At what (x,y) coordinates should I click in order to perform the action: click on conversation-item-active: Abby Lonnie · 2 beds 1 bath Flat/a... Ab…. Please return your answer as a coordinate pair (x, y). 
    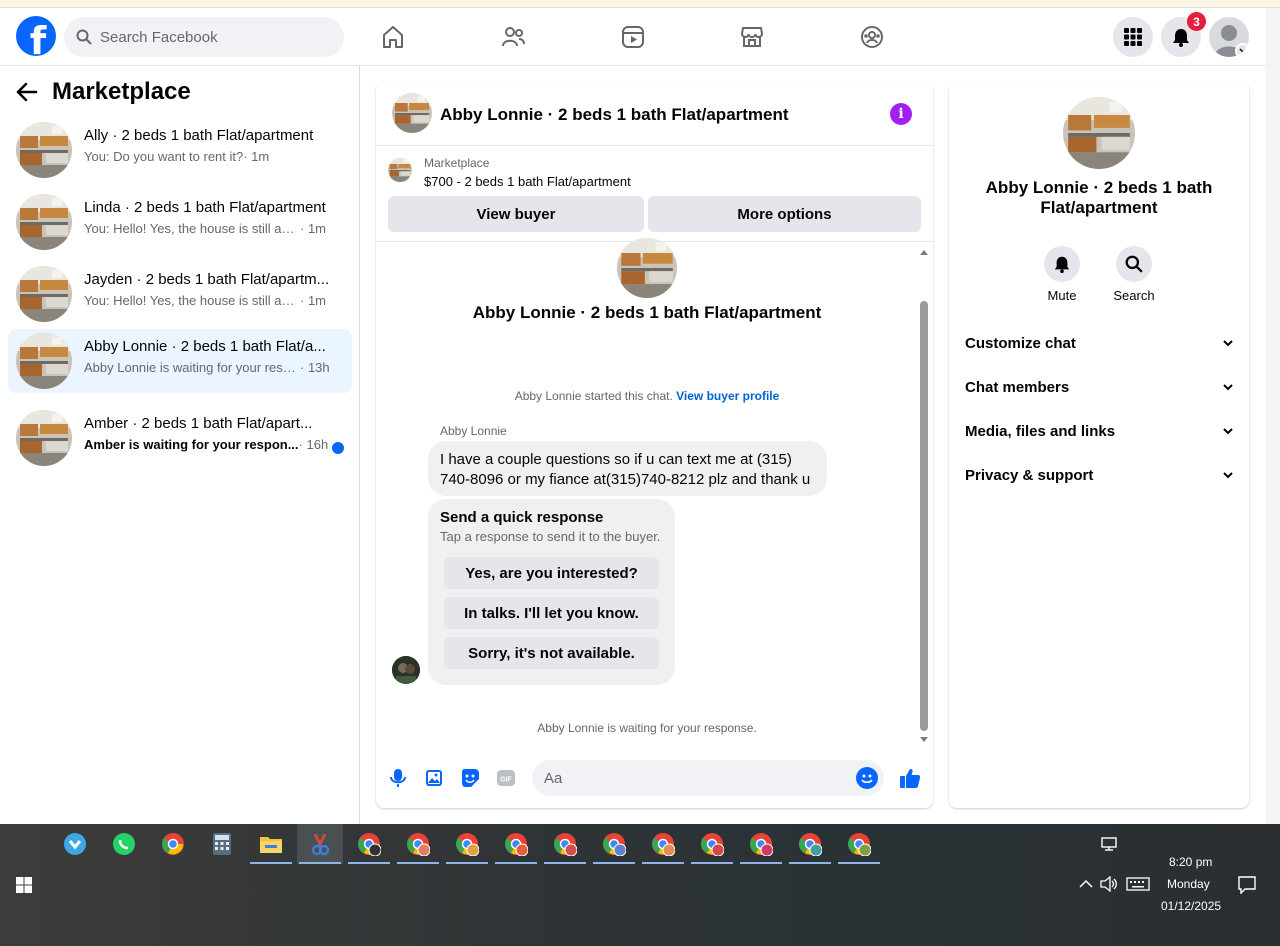
    Looking at the image, I should click on (180, 361).